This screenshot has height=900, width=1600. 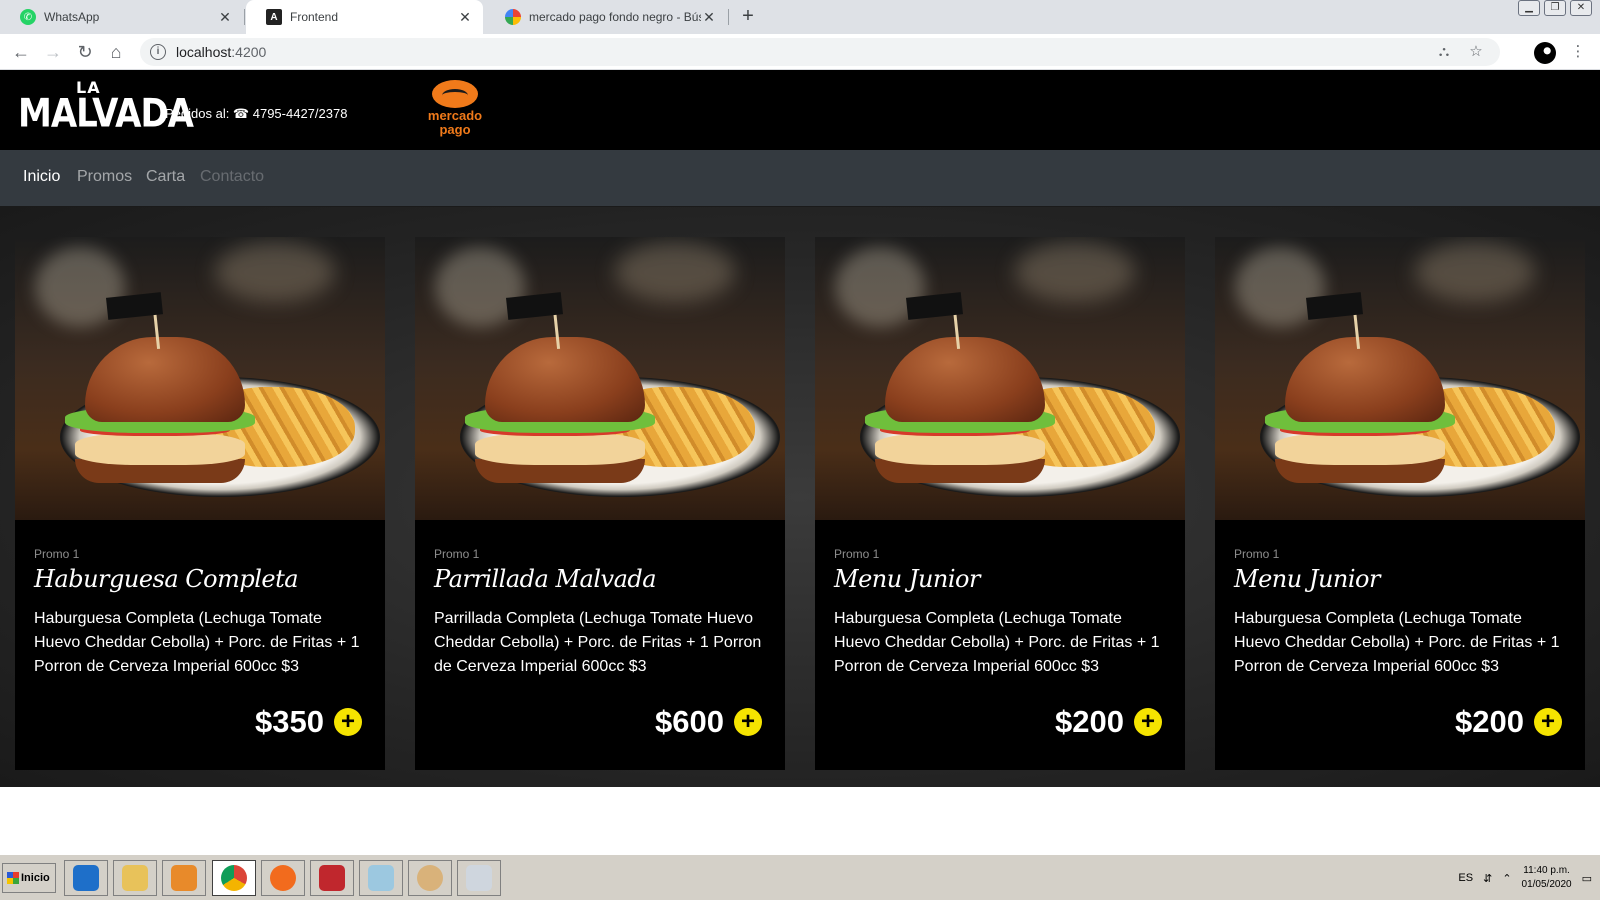 I want to click on bookmark-star-icon: ☆, so click(x=1476, y=52).